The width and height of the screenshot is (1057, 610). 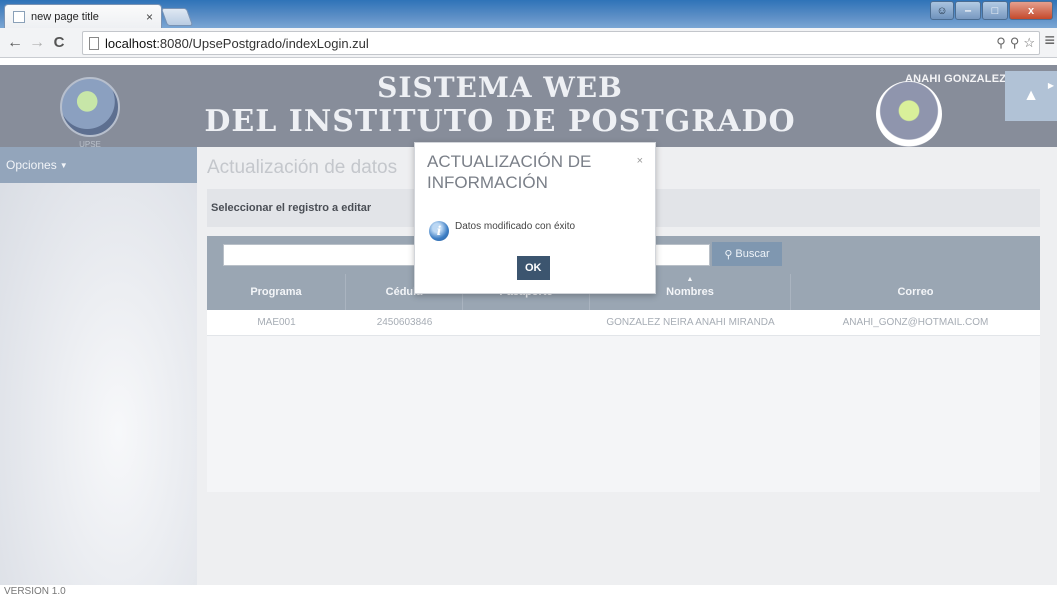 I want to click on page-favicon-icon, so click(x=19, y=16).